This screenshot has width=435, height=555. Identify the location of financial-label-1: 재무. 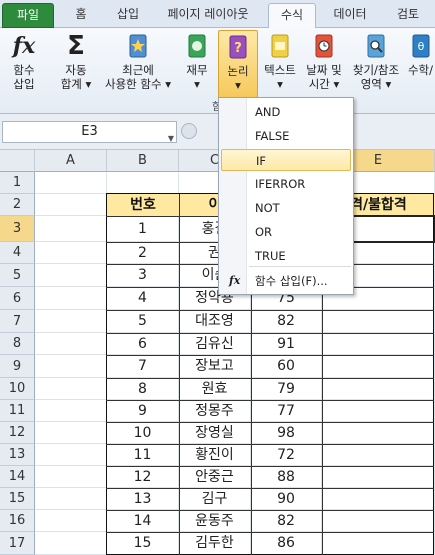
(197, 70).